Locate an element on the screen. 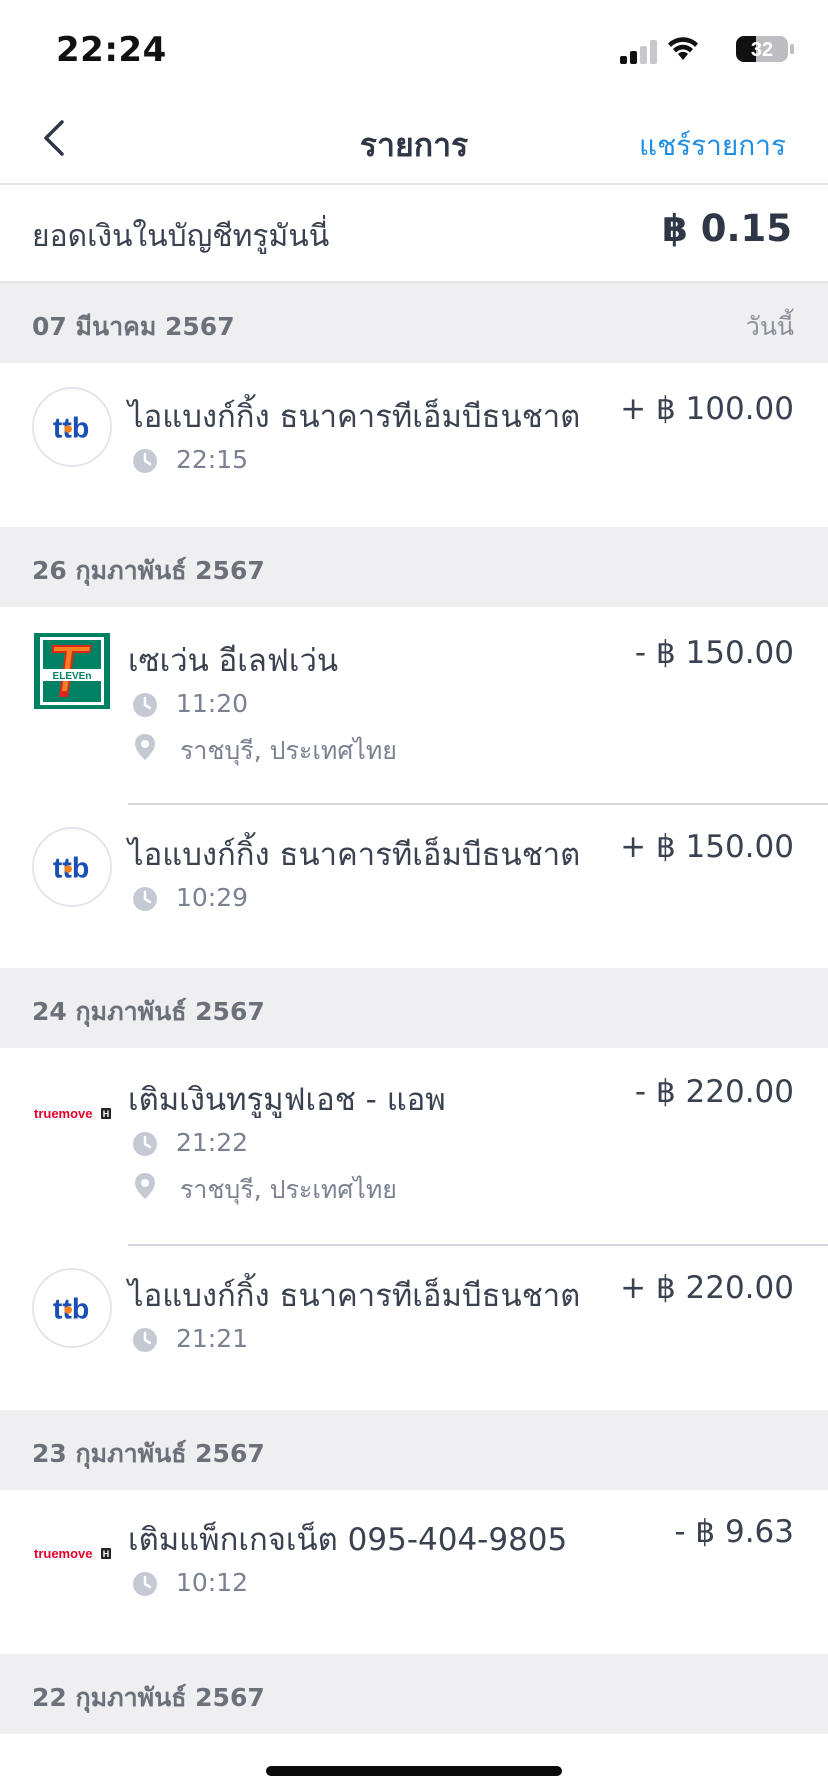 The width and height of the screenshot is (828, 1792). transaction-time: 21:22 is located at coordinates (212, 1142).